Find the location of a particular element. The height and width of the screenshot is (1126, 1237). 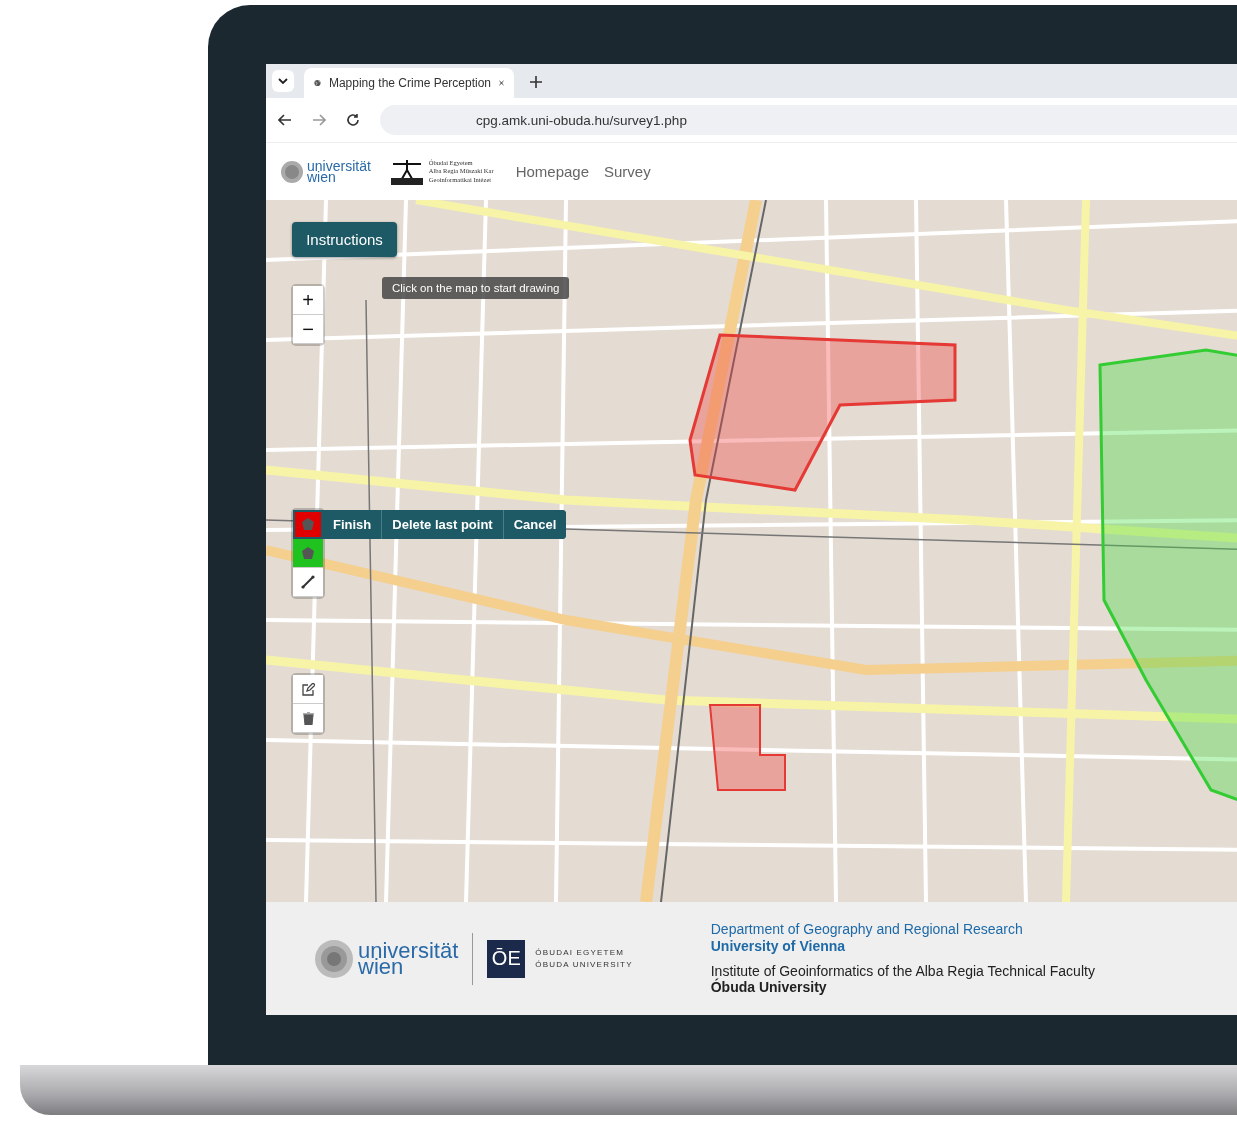

credit-text: Institute of Geoinformatics of the Alba Regia Technical Faculty Óbuda University is located at coordinates (902, 979).